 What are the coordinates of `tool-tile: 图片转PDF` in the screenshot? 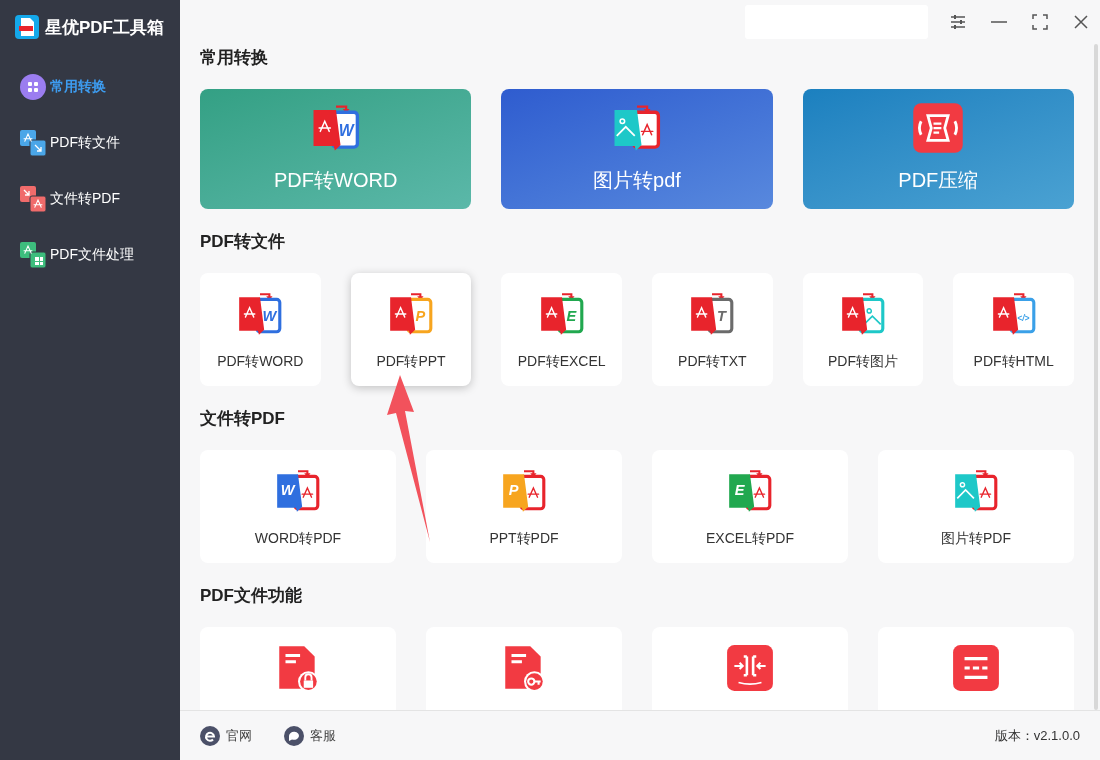 It's located at (976, 506).